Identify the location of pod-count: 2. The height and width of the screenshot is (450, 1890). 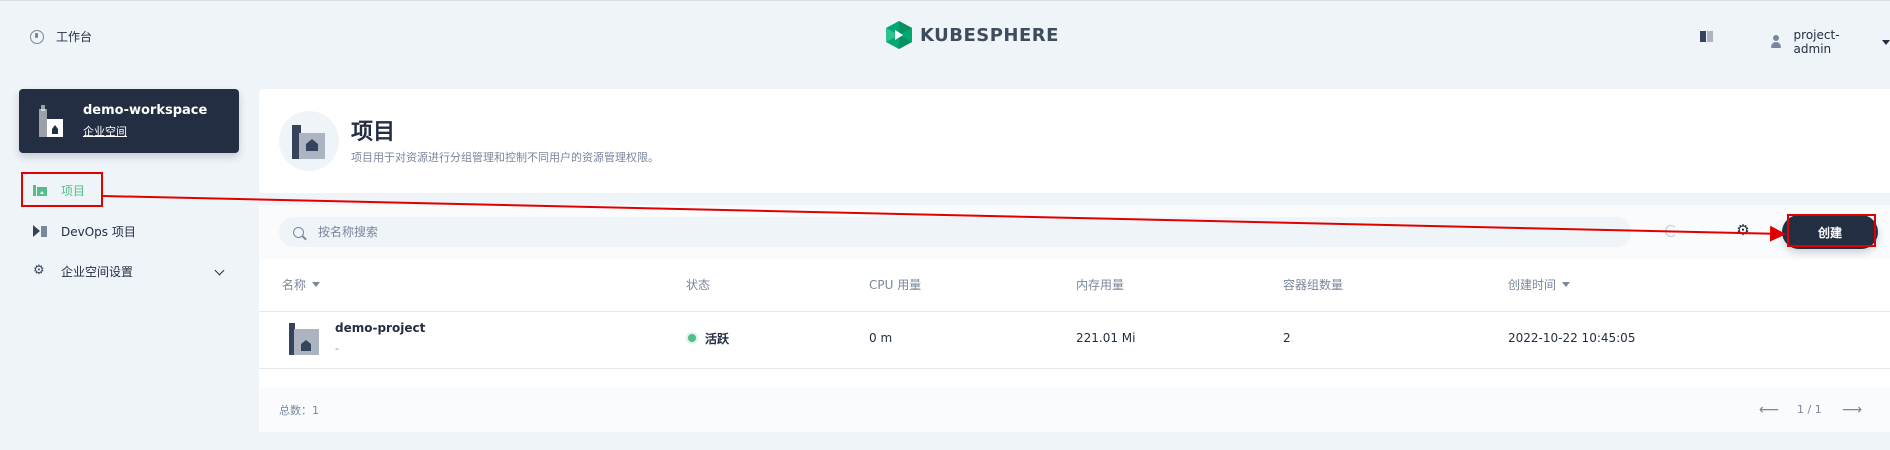
(1287, 338).